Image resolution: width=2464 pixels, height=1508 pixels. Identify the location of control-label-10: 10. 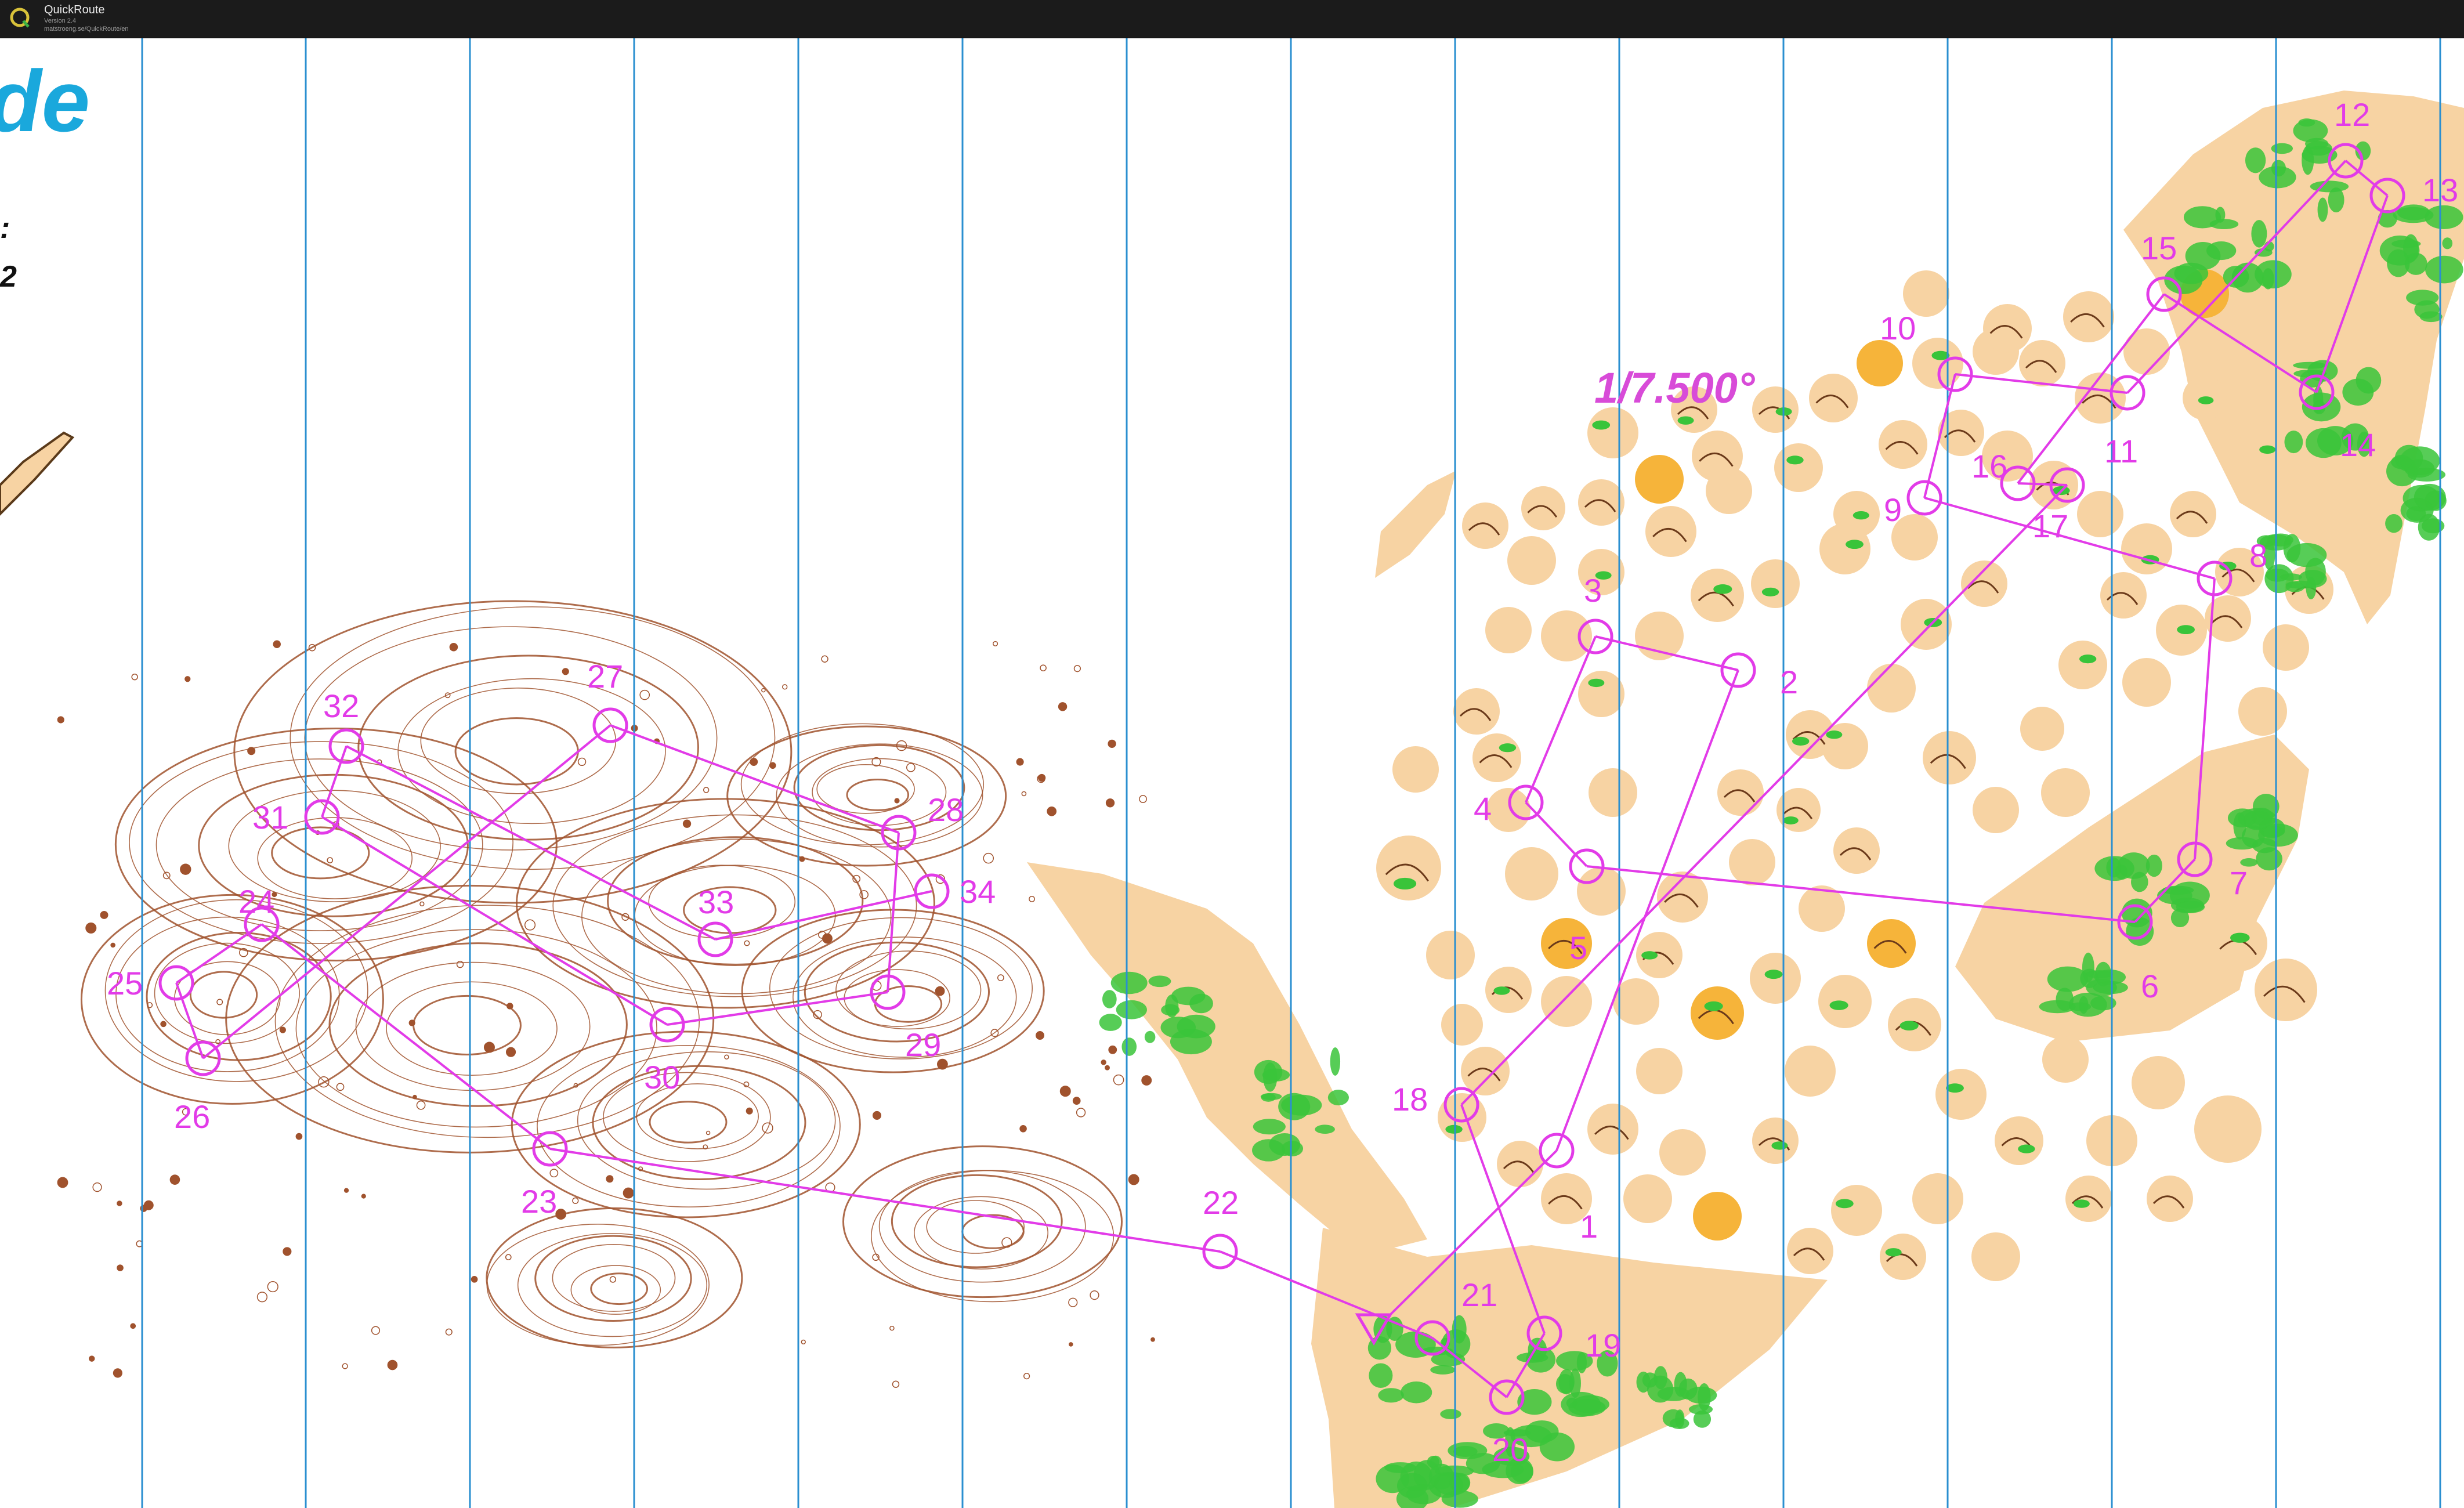
(1898, 328).